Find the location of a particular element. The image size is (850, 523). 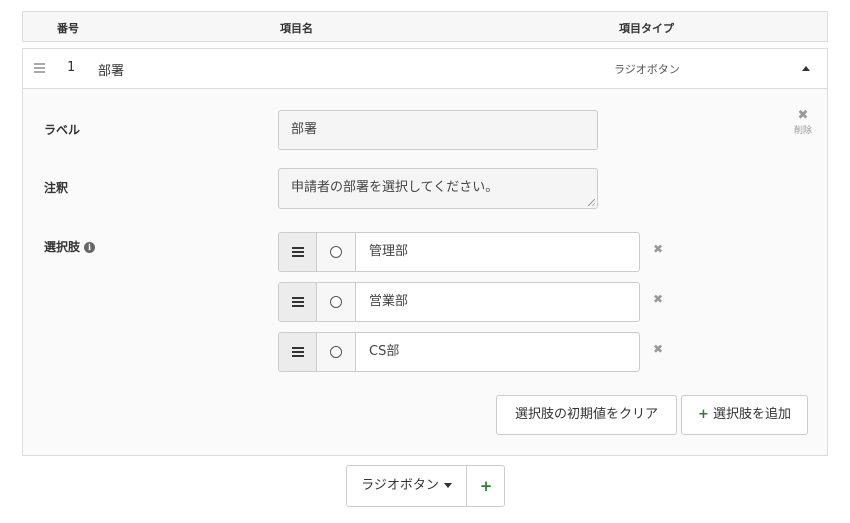

label-input: 部署 is located at coordinates (438, 130).